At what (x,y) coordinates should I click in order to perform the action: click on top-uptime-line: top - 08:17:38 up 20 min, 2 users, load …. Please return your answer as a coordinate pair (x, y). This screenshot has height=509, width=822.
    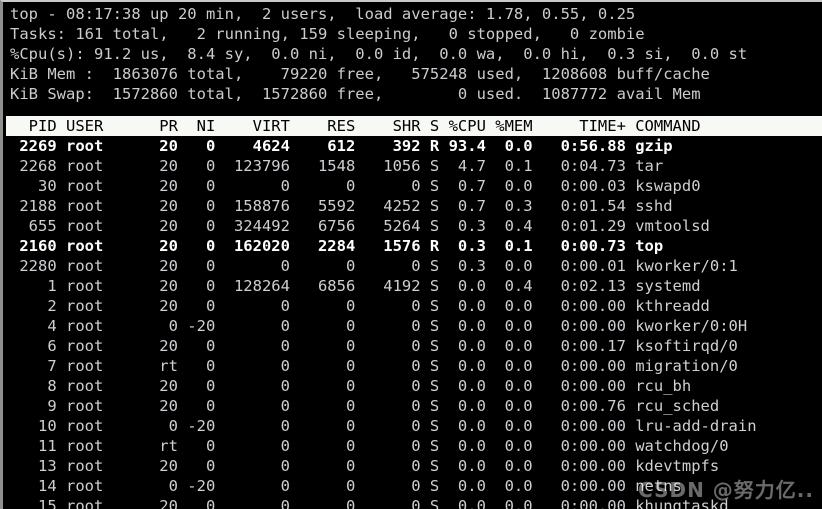
    Looking at the image, I should click on (323, 14).